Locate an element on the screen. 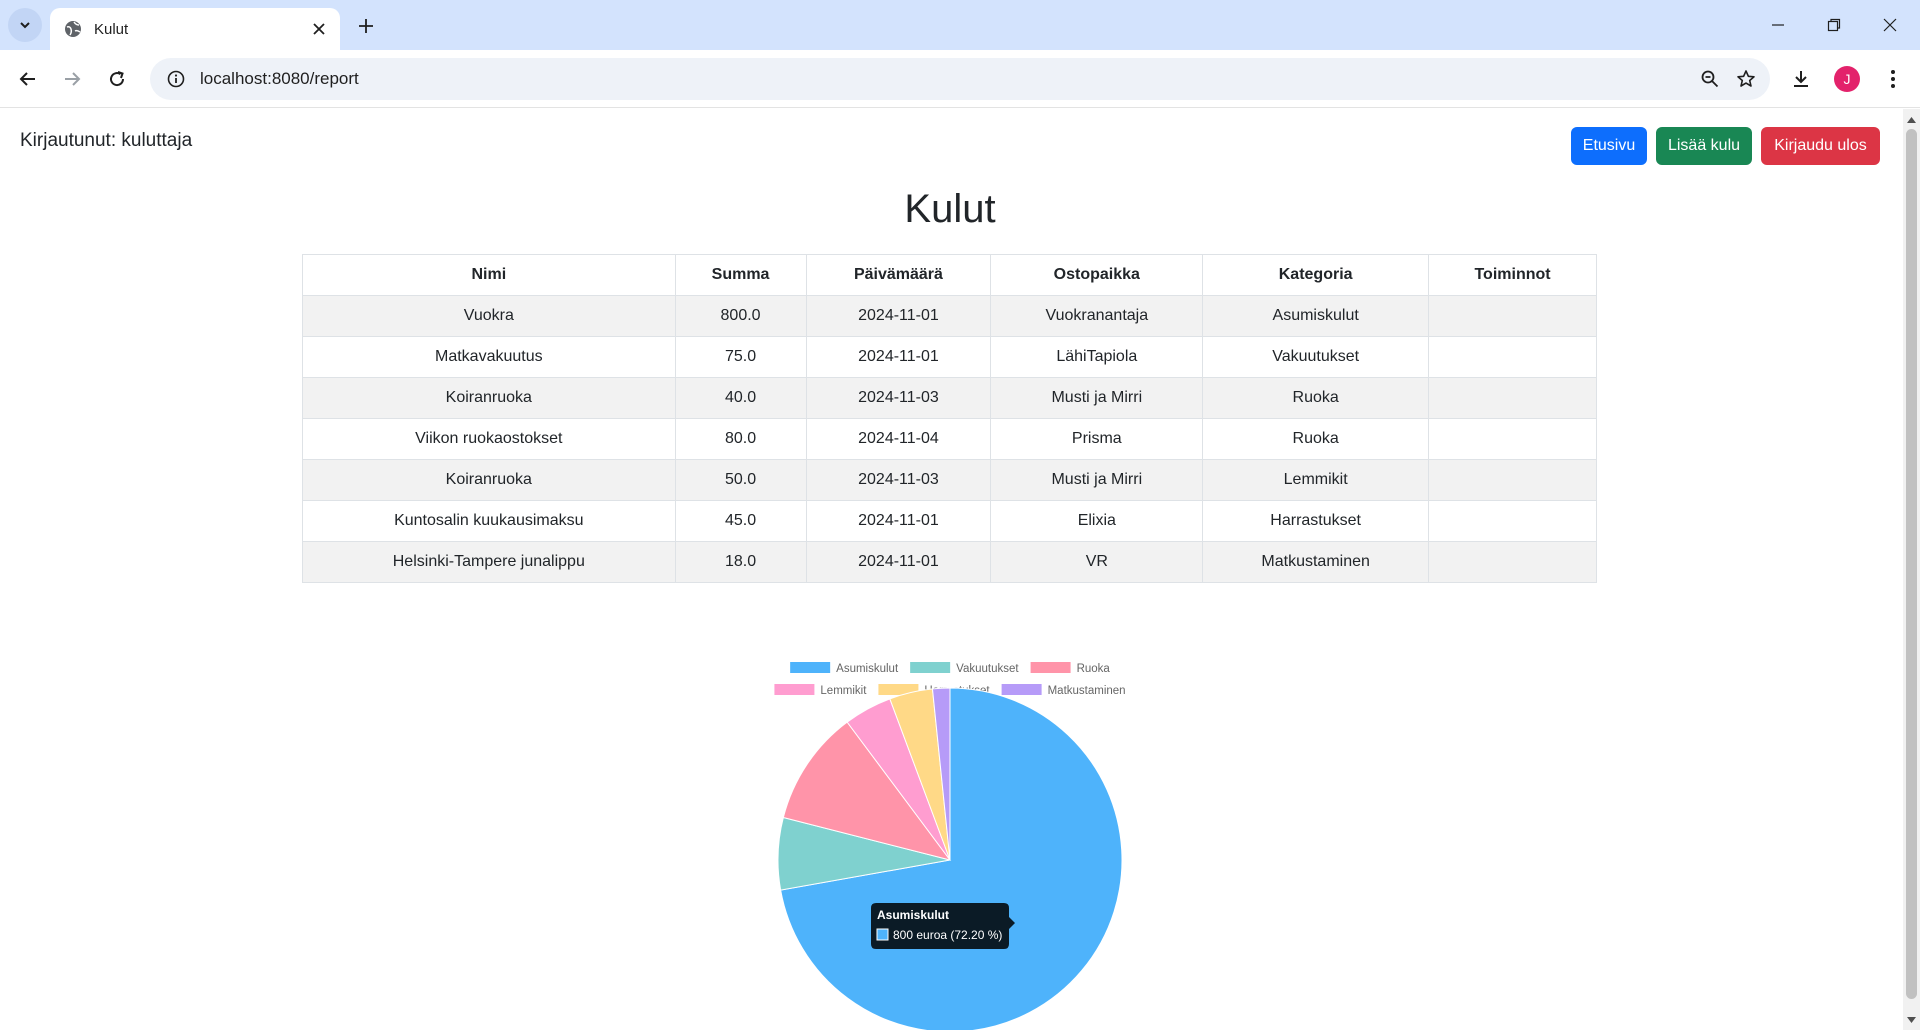 This screenshot has width=1920, height=1030. chart-tooltip: Asumiskulut 800 euroa (72.20 %) is located at coordinates (943, 926).